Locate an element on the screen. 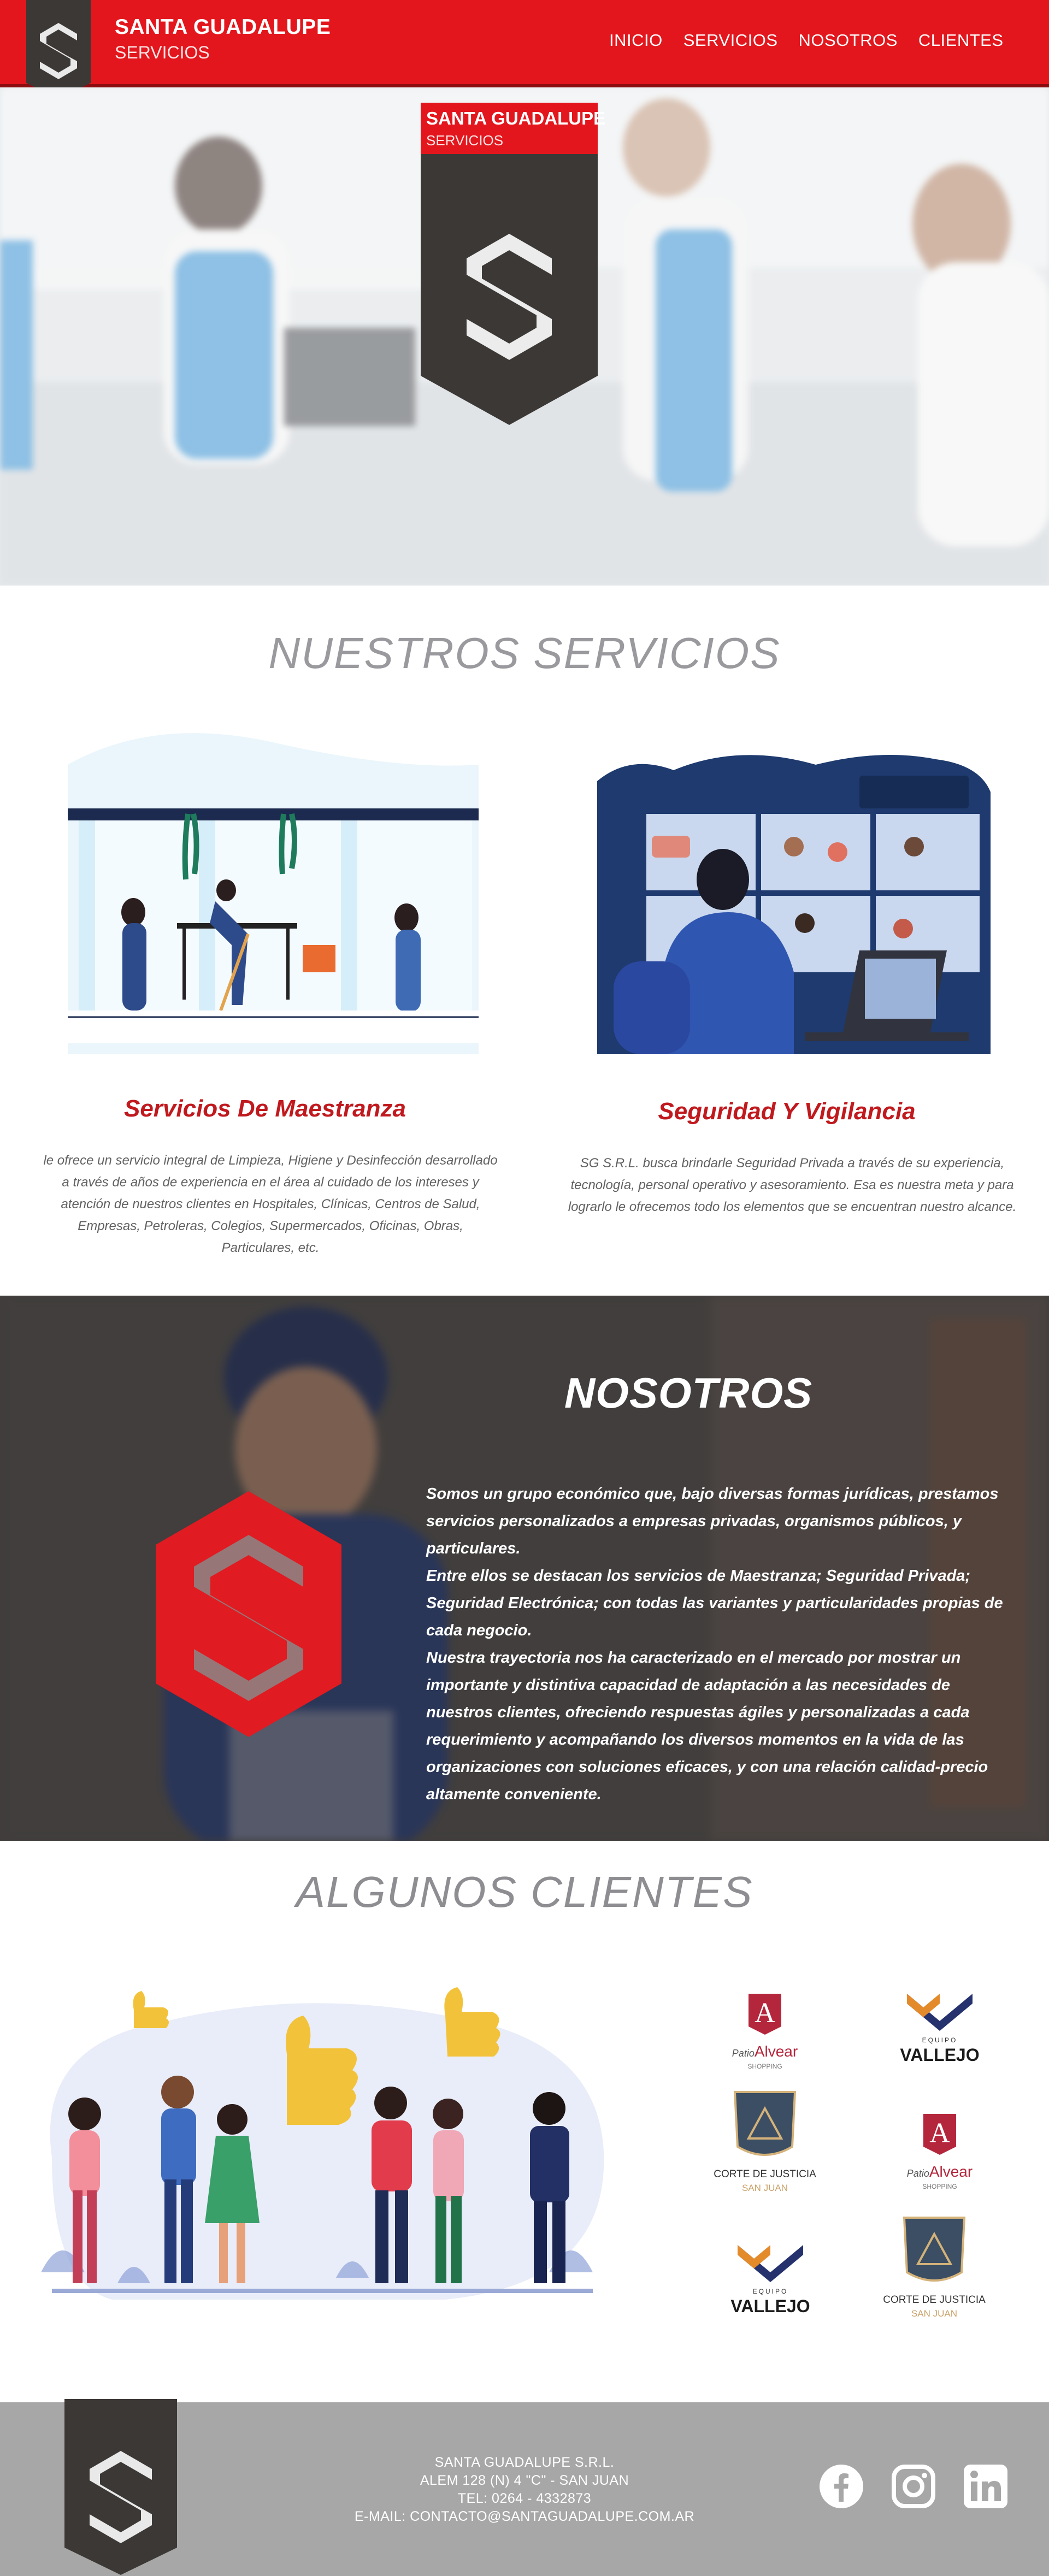 The width and height of the screenshot is (1049, 2576). cleaning-service-illustration is located at coordinates (274, 893).